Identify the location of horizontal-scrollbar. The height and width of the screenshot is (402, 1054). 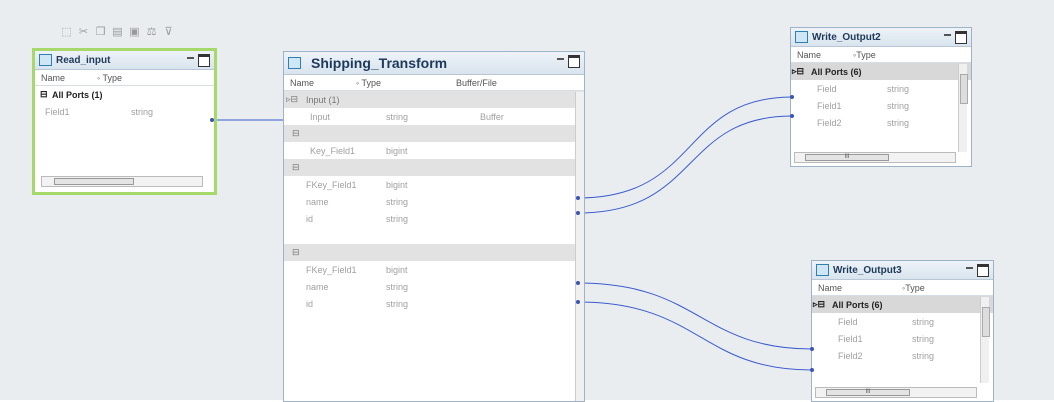
(122, 181).